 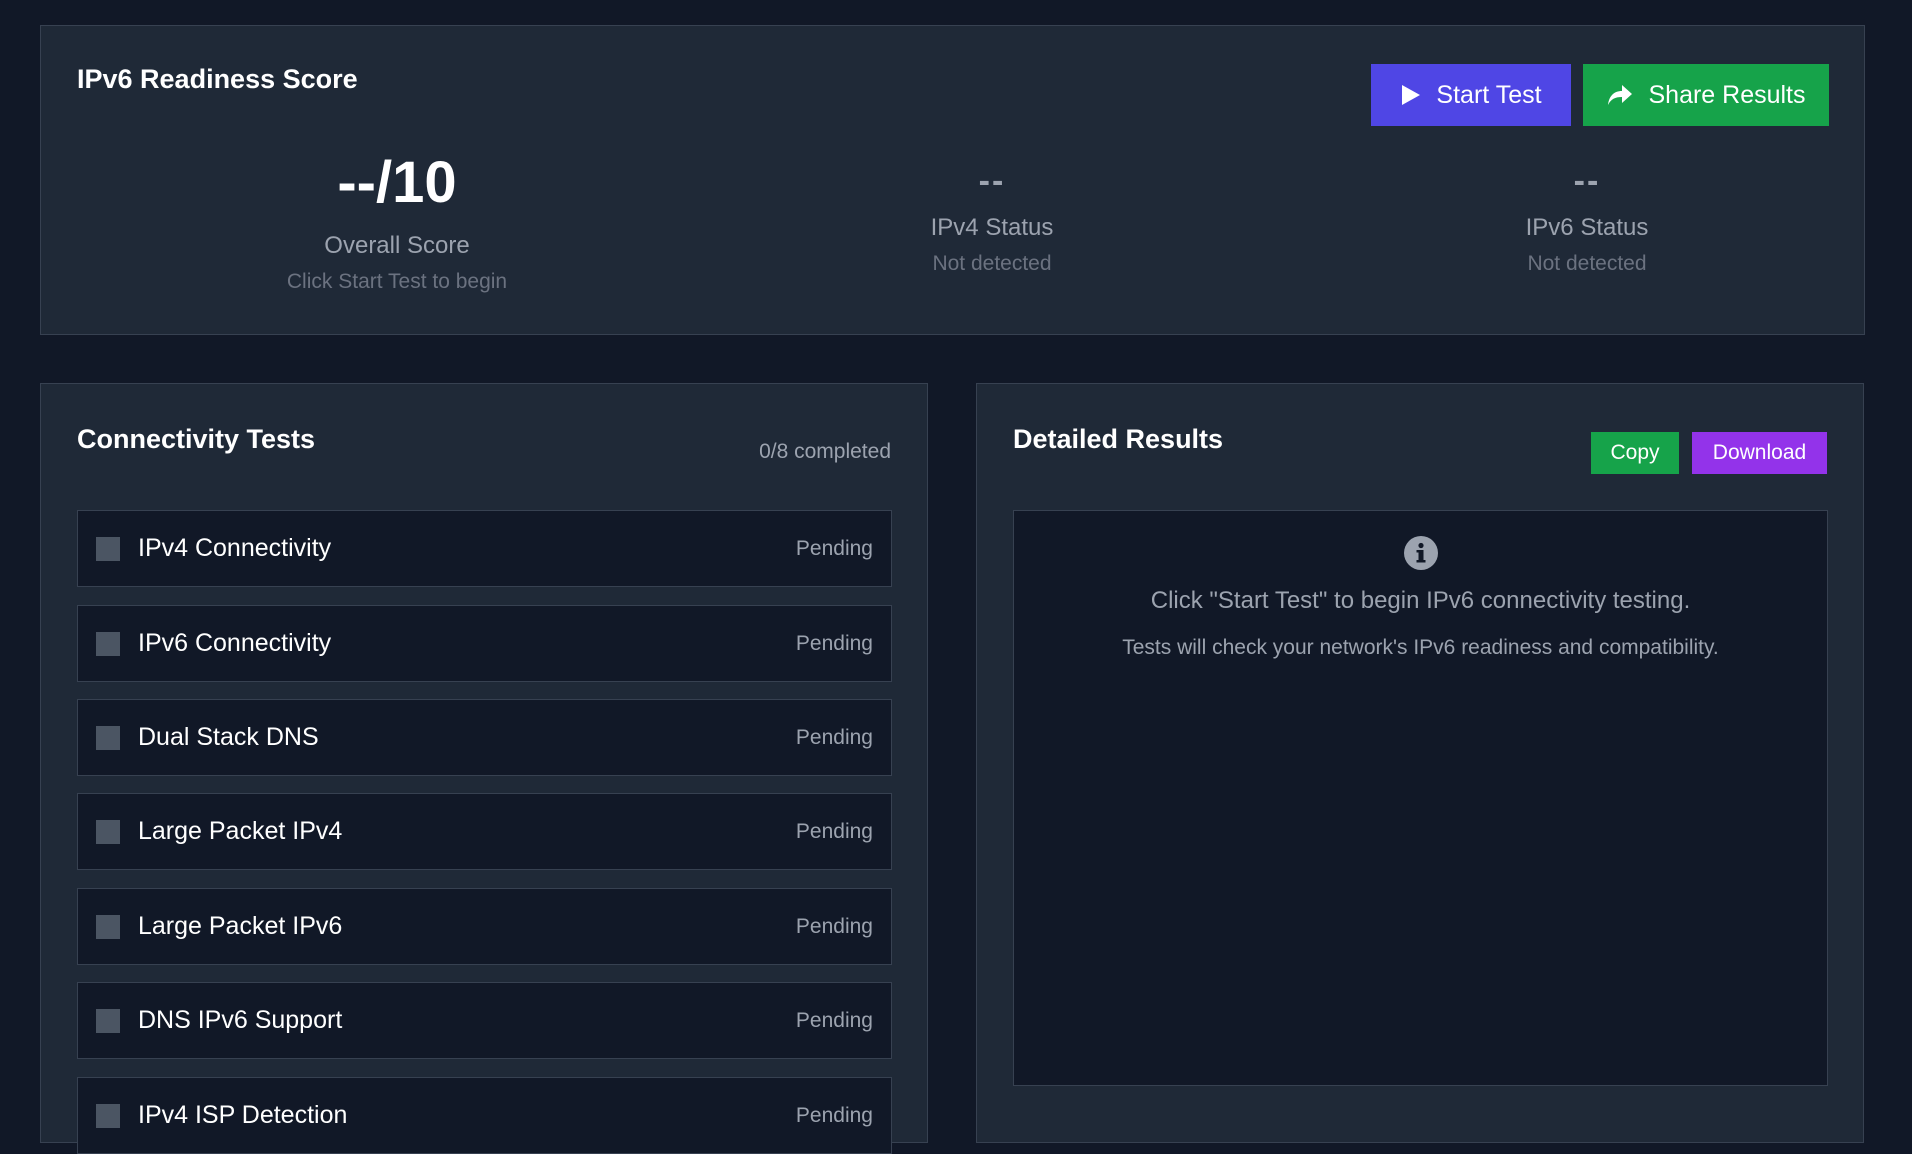 I want to click on test-name: IPv4 ISP Detection, so click(x=243, y=1115).